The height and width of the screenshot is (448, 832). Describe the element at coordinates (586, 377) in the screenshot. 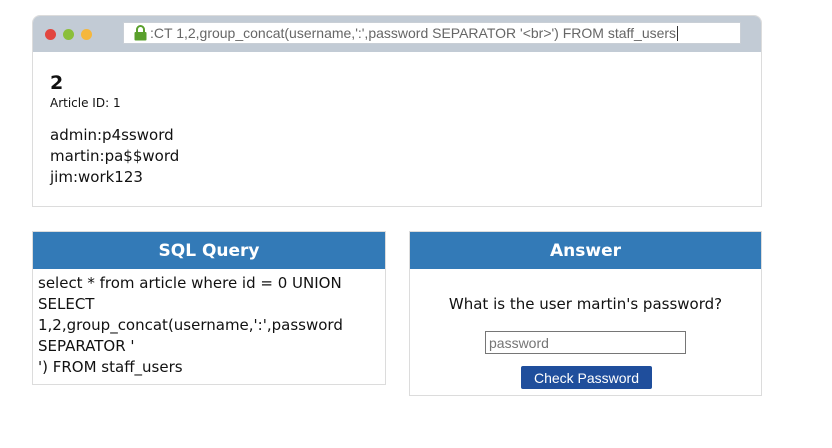

I see `check-password-button: Check Password` at that location.